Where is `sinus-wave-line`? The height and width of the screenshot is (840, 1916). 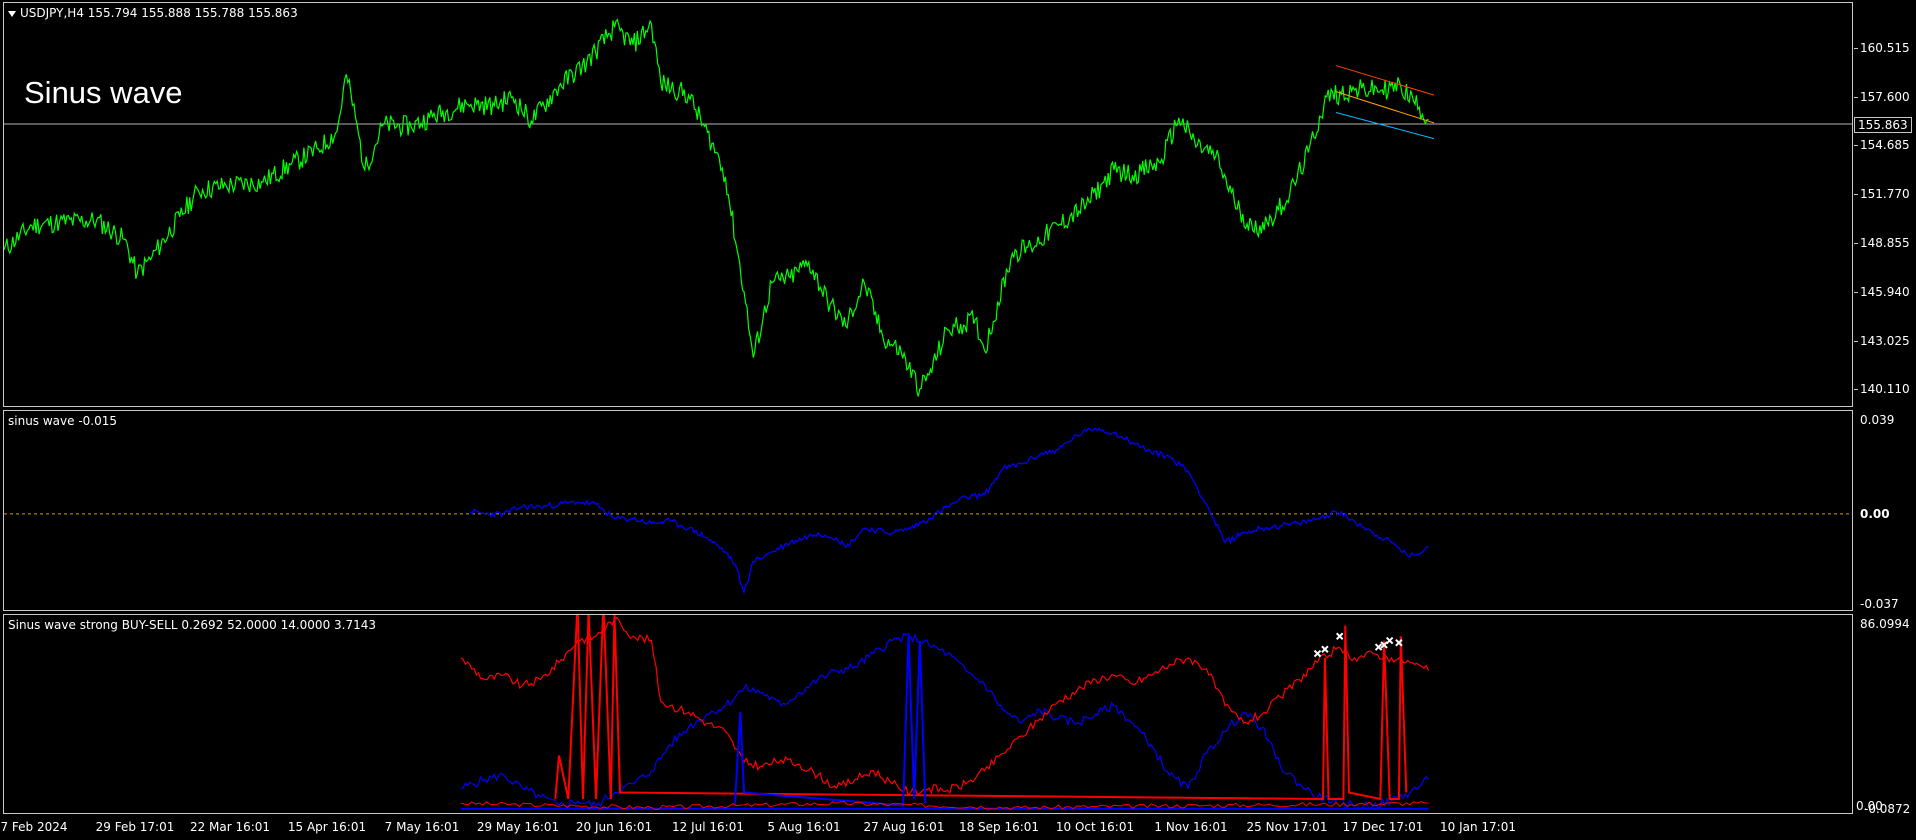 sinus-wave-line is located at coordinates (949, 511).